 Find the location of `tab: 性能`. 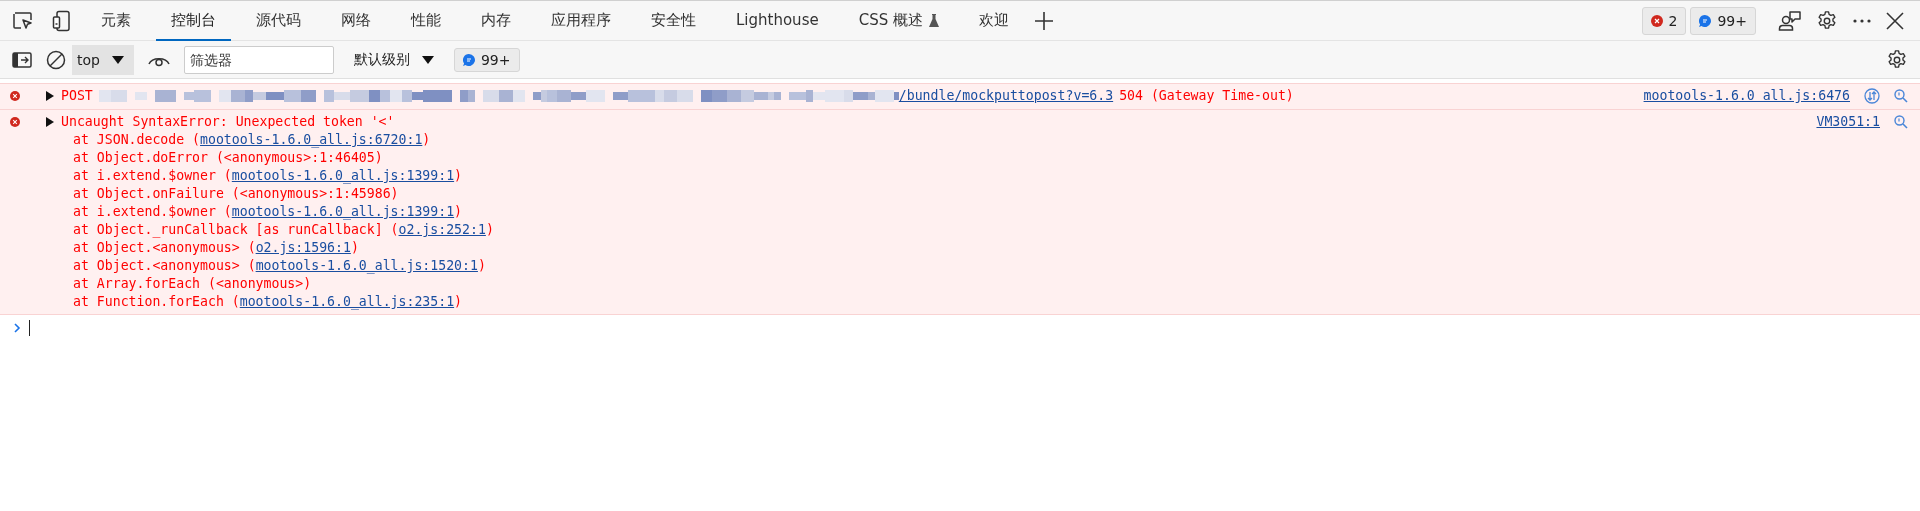

tab: 性能 is located at coordinates (426, 21).